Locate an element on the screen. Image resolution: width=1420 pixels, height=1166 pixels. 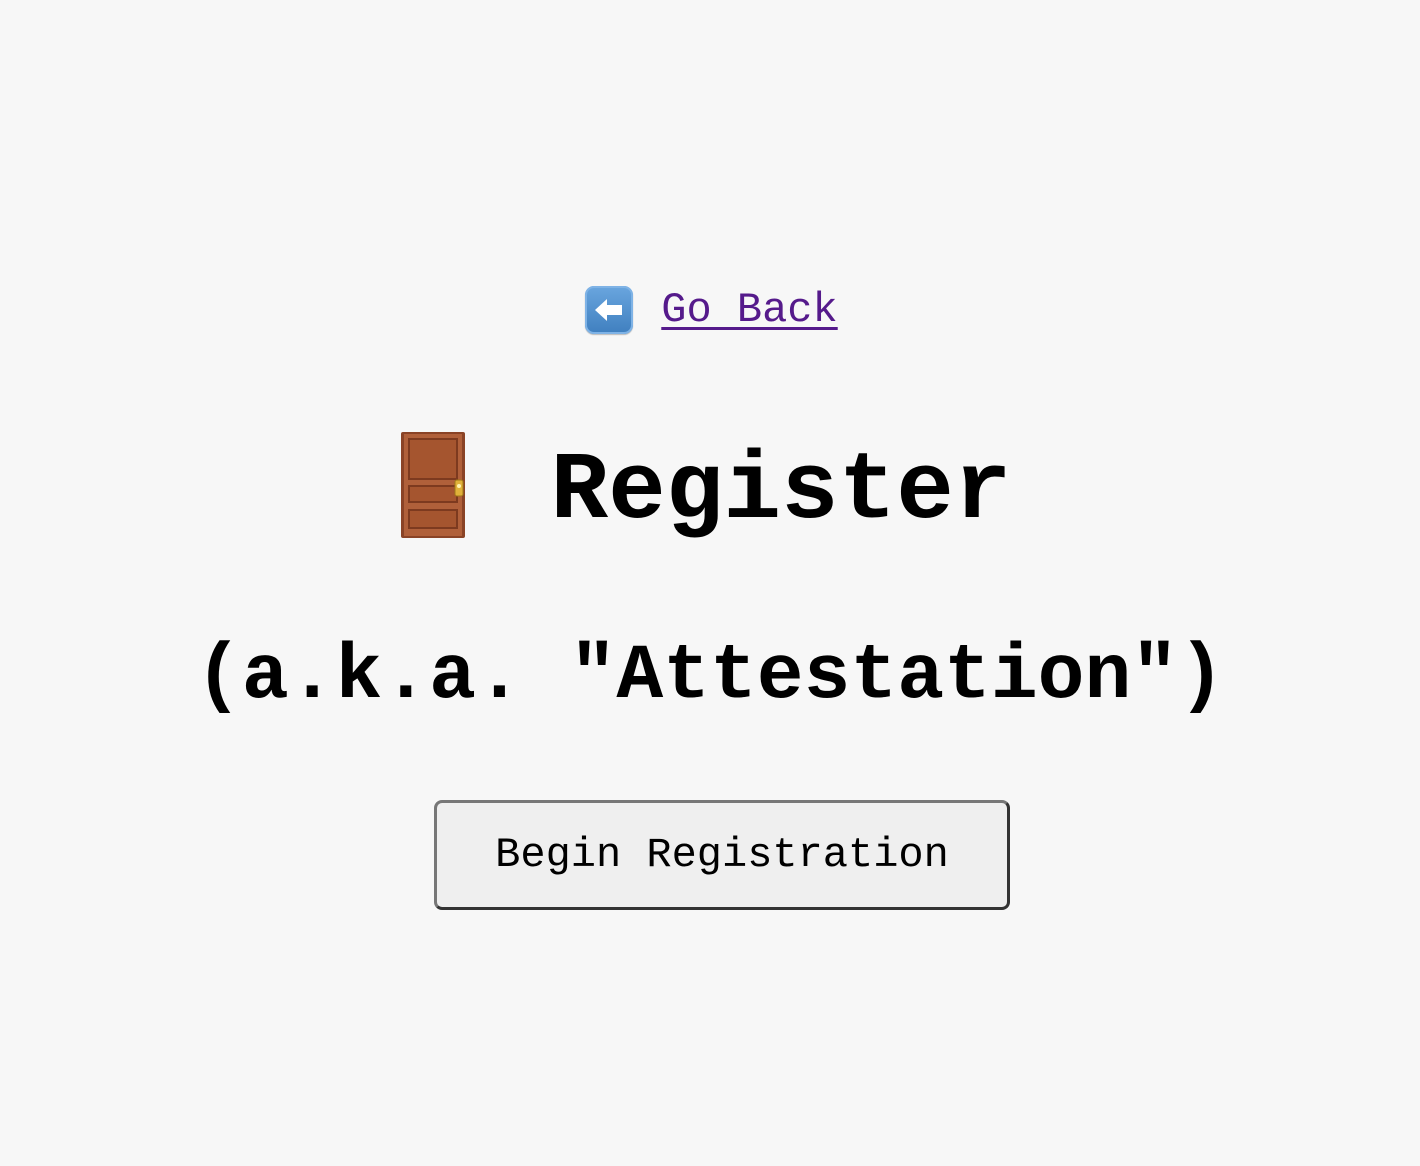
go-back-link: Go Back is located at coordinates (749, 310).